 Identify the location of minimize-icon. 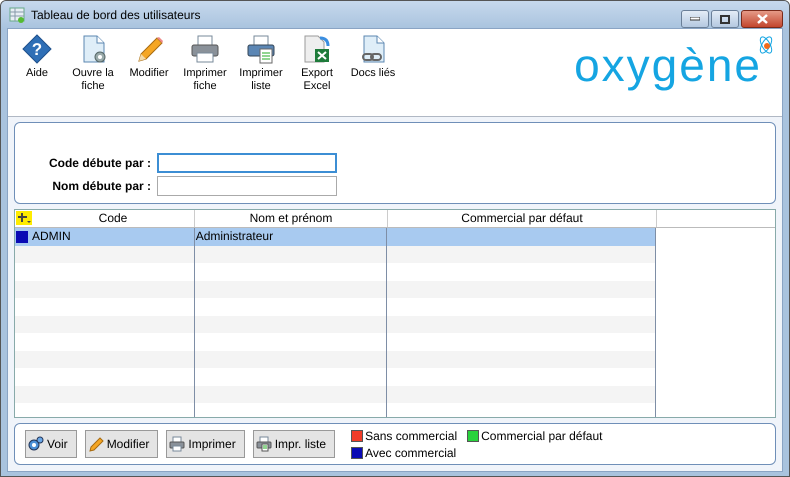
(695, 19).